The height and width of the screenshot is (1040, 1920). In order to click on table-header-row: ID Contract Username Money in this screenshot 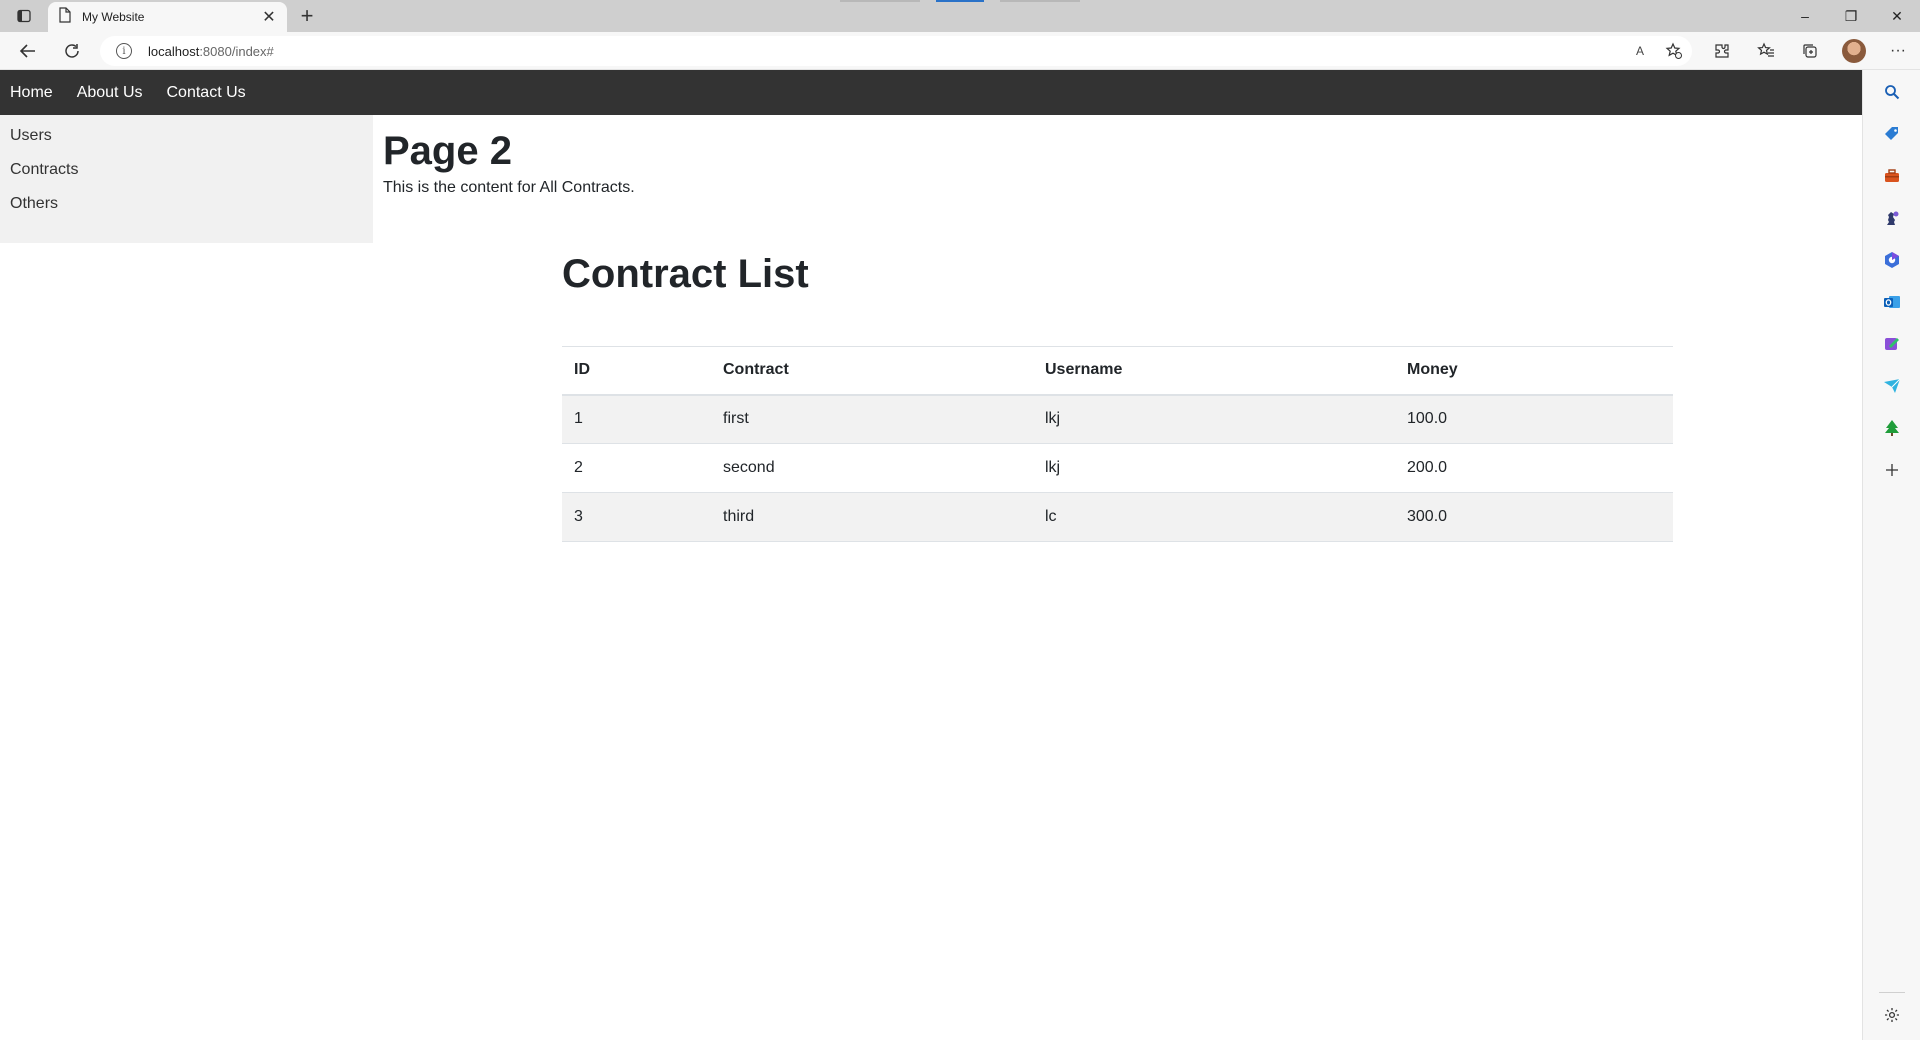, I will do `click(1117, 370)`.